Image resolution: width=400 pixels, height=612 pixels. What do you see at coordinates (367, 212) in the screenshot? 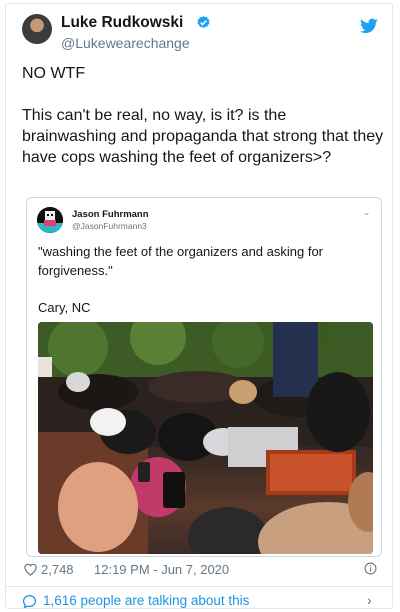
I see `chevron-down-icon: ⌄` at bounding box center [367, 212].